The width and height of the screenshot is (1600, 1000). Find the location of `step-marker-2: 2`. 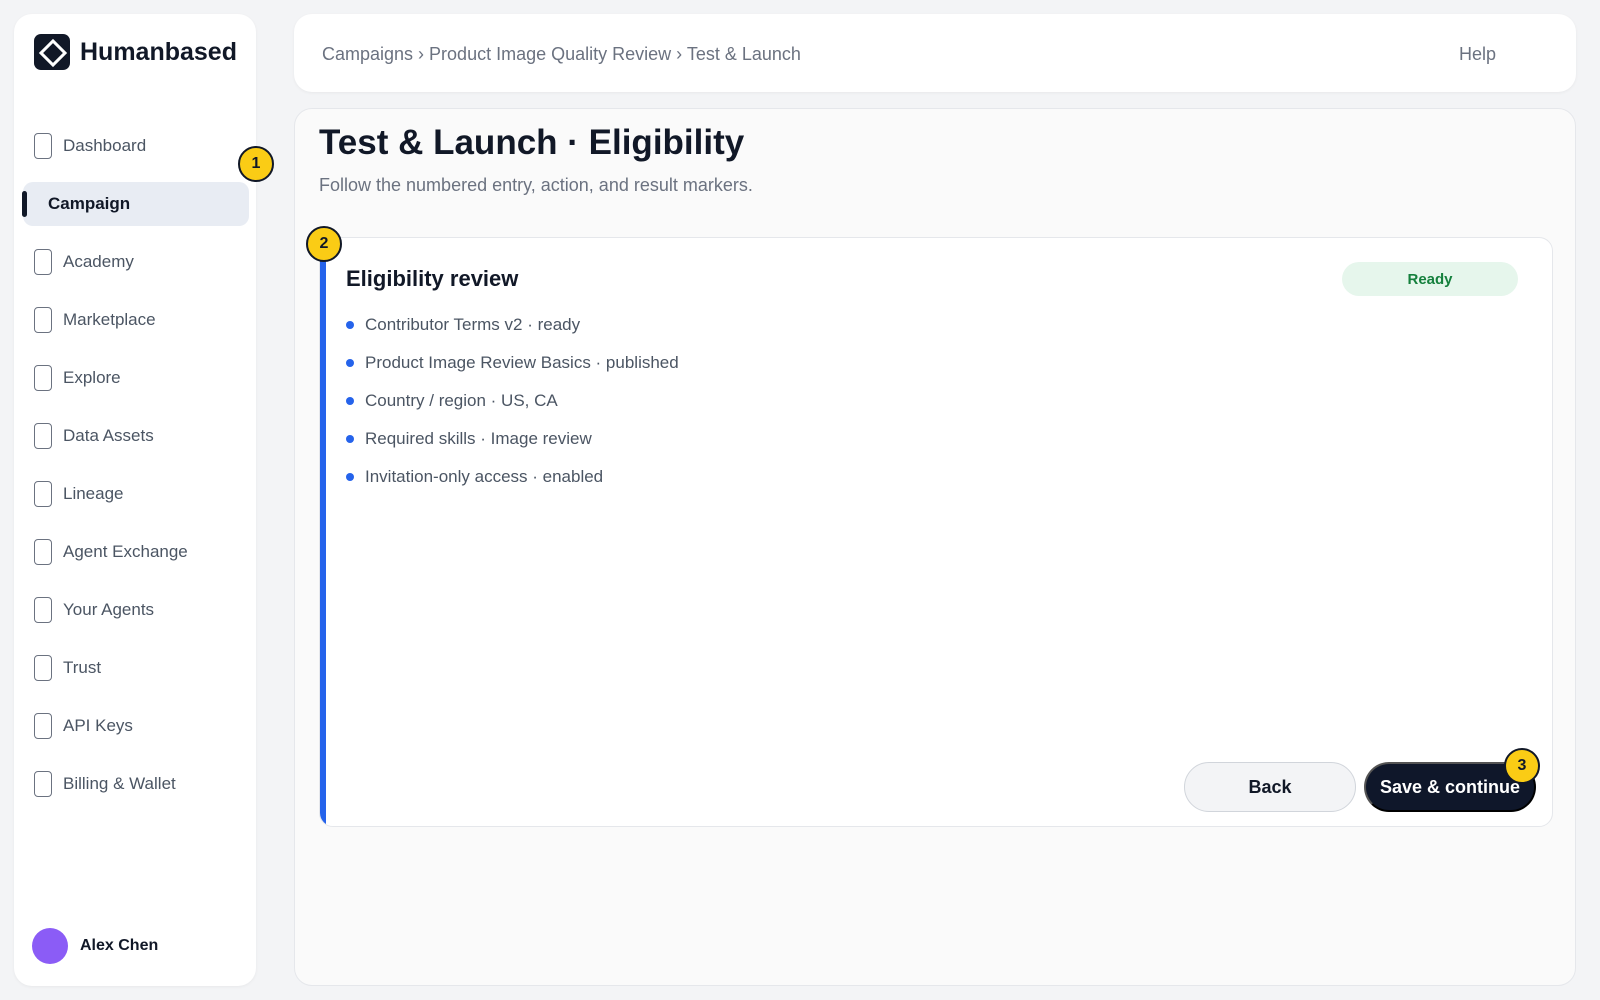

step-marker-2: 2 is located at coordinates (324, 244).